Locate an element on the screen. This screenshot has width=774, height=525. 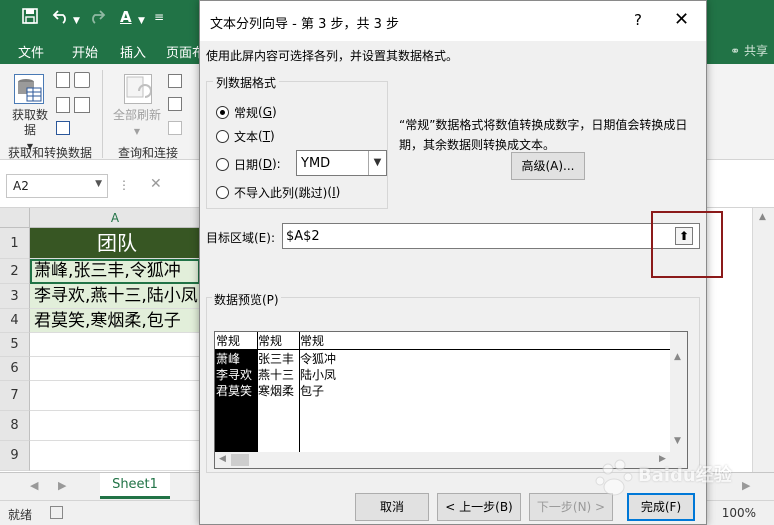
from-web-icon is located at coordinates (82, 80).